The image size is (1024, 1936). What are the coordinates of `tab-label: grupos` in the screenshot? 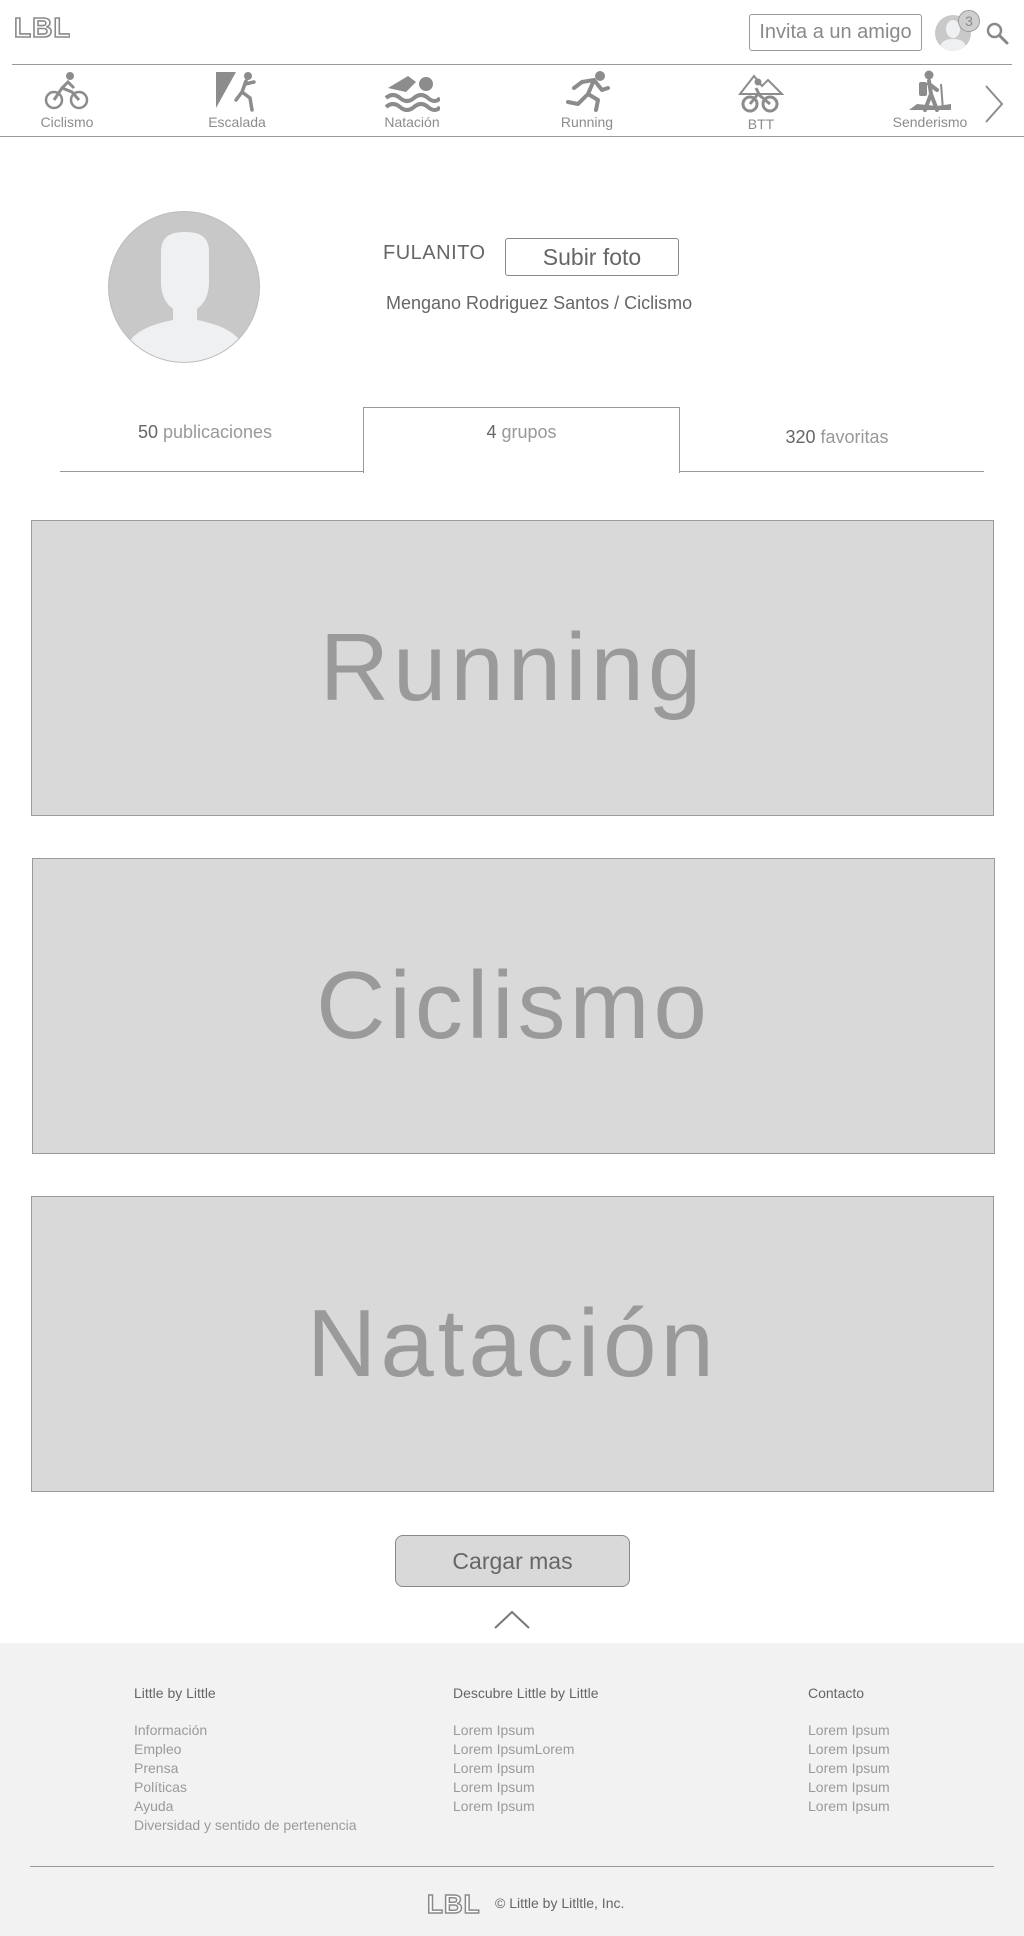 It's located at (529, 432).